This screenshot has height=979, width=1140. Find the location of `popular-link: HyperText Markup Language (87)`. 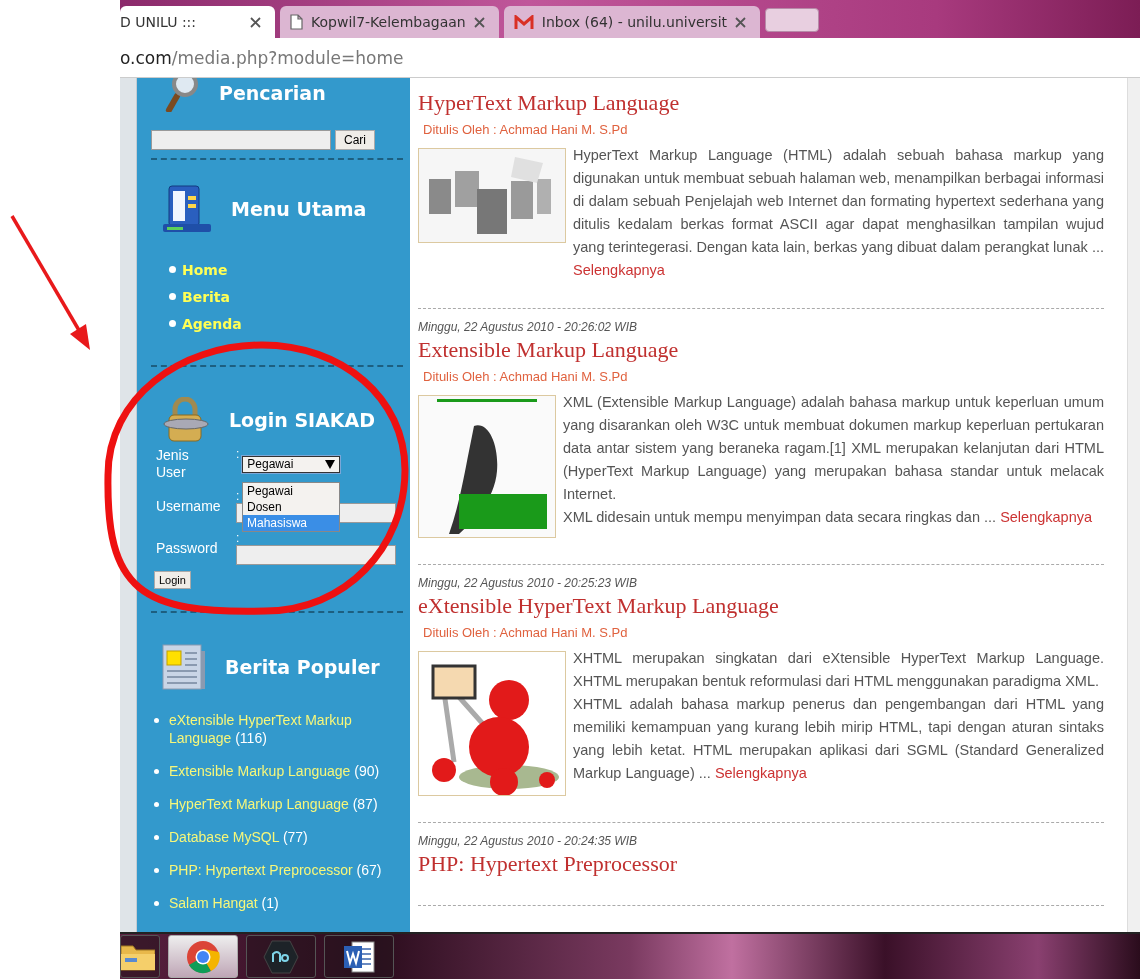

popular-link: HyperText Markup Language (87) is located at coordinates (273, 804).